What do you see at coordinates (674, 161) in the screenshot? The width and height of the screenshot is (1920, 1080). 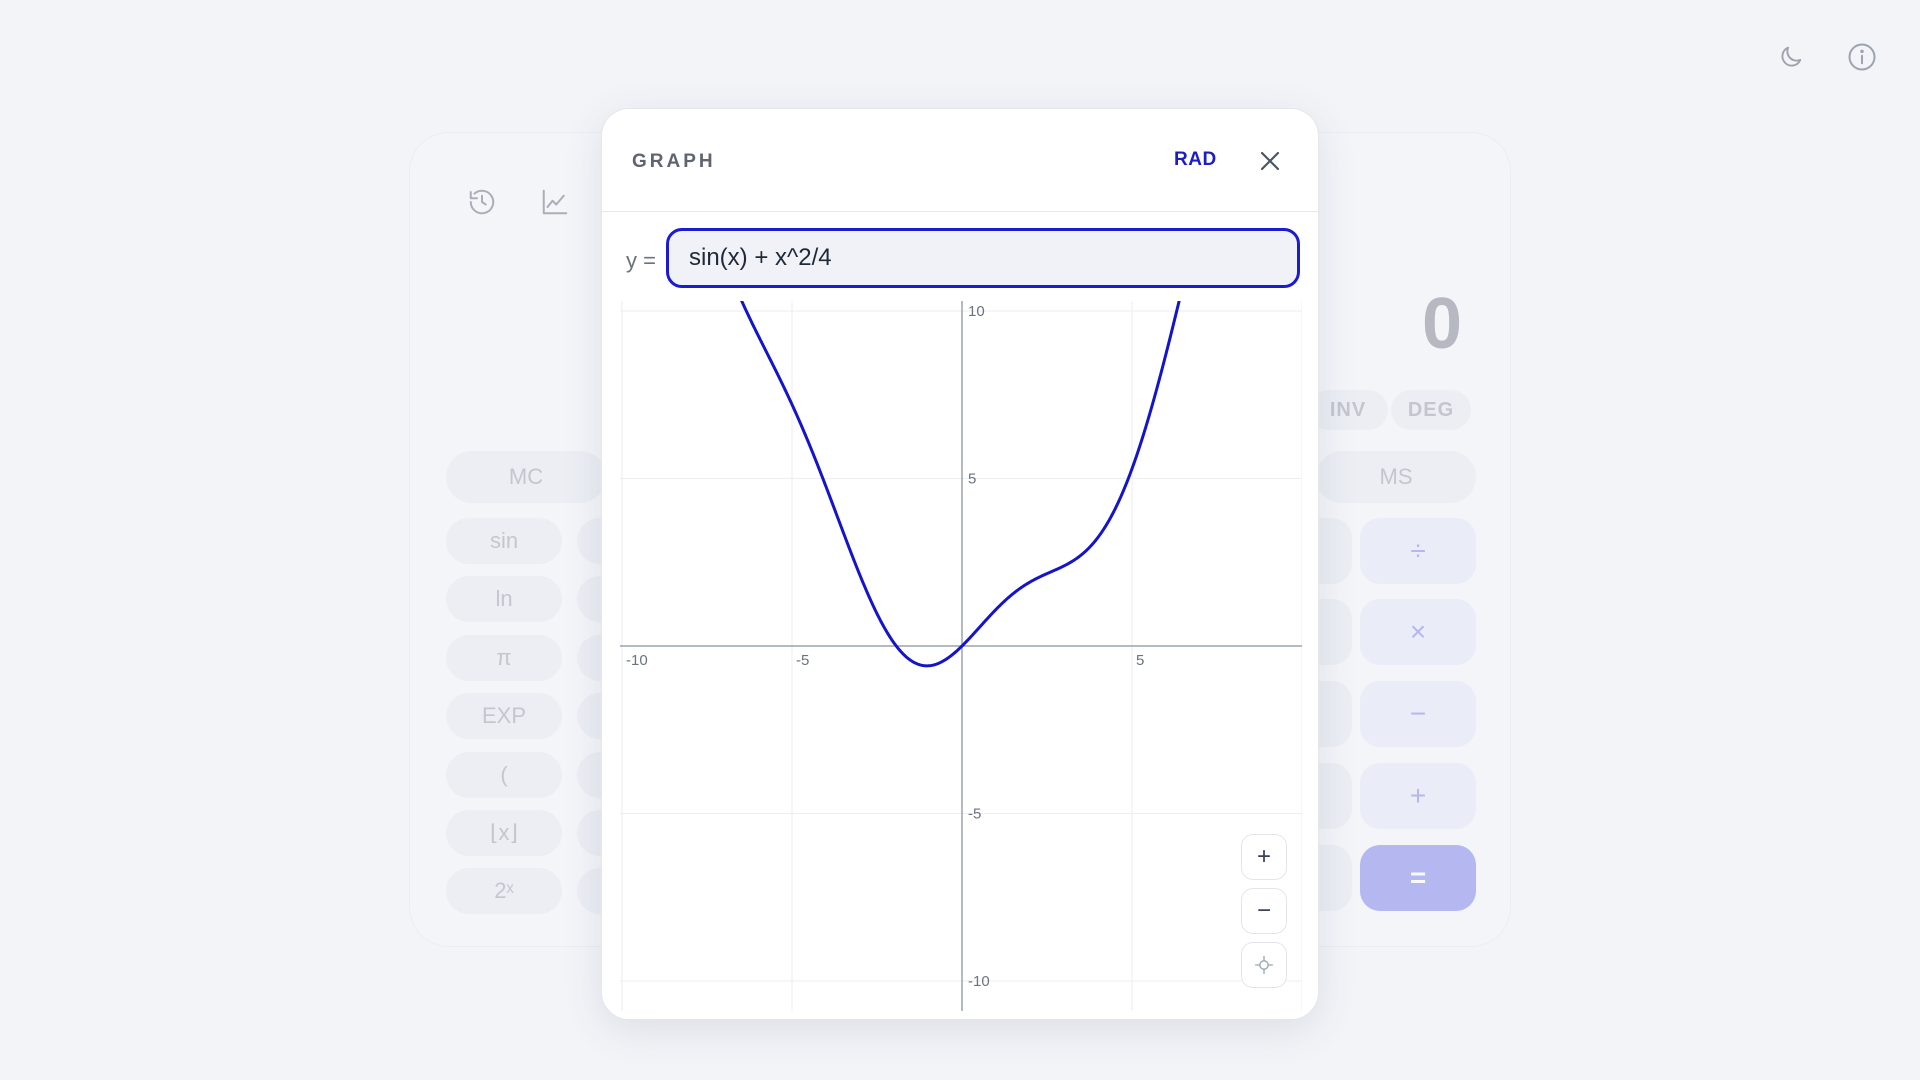 I see `dialog-title: GRAPH` at bounding box center [674, 161].